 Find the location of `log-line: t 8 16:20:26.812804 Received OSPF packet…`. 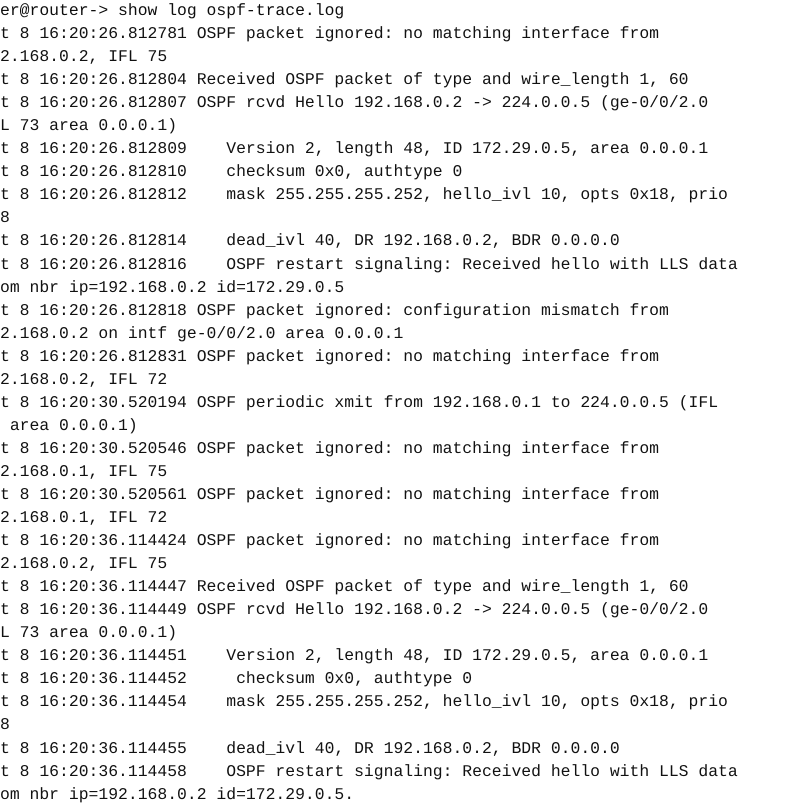

log-line: t 8 16:20:26.812804 Received OSPF packet… is located at coordinates (344, 80).